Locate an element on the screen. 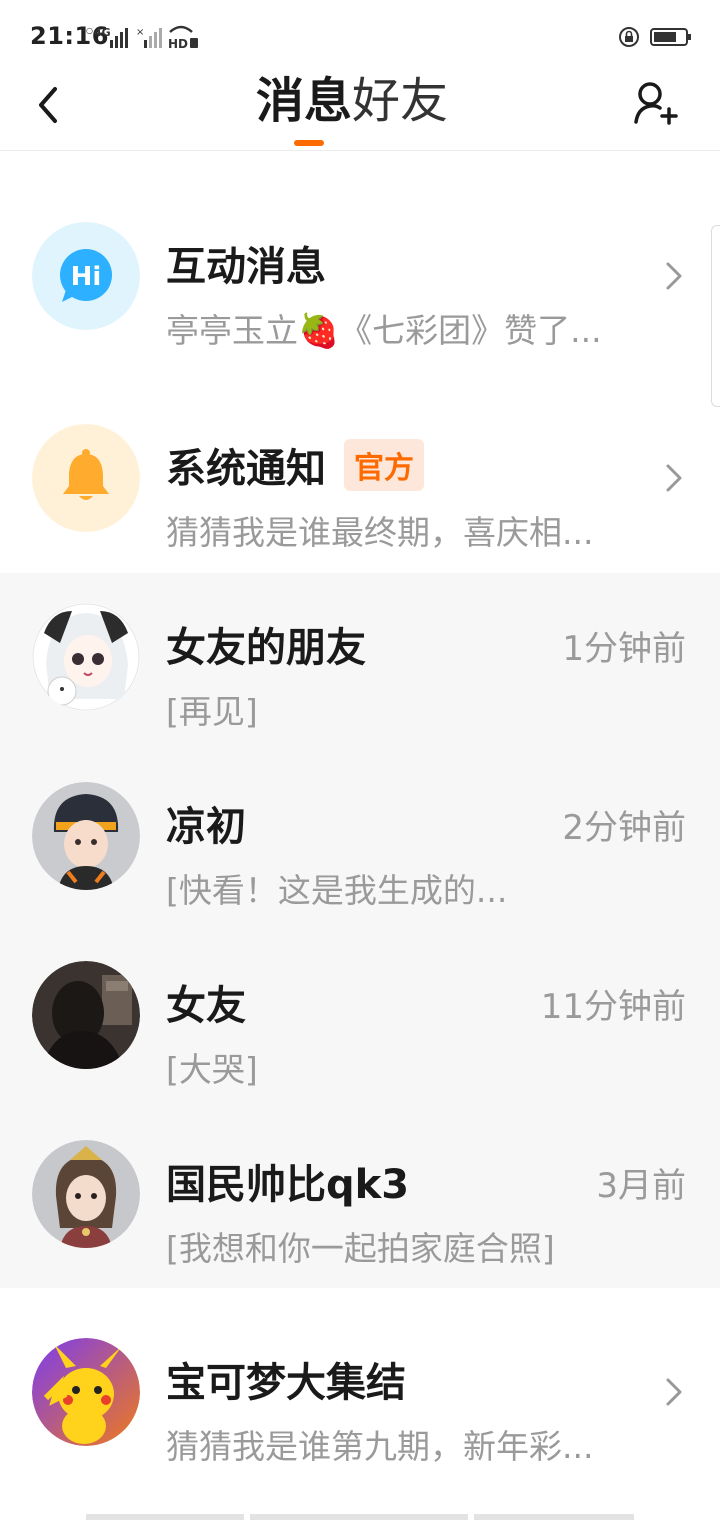 This screenshot has height=1520, width=720. row-title: 系统通知 is located at coordinates (246, 469).